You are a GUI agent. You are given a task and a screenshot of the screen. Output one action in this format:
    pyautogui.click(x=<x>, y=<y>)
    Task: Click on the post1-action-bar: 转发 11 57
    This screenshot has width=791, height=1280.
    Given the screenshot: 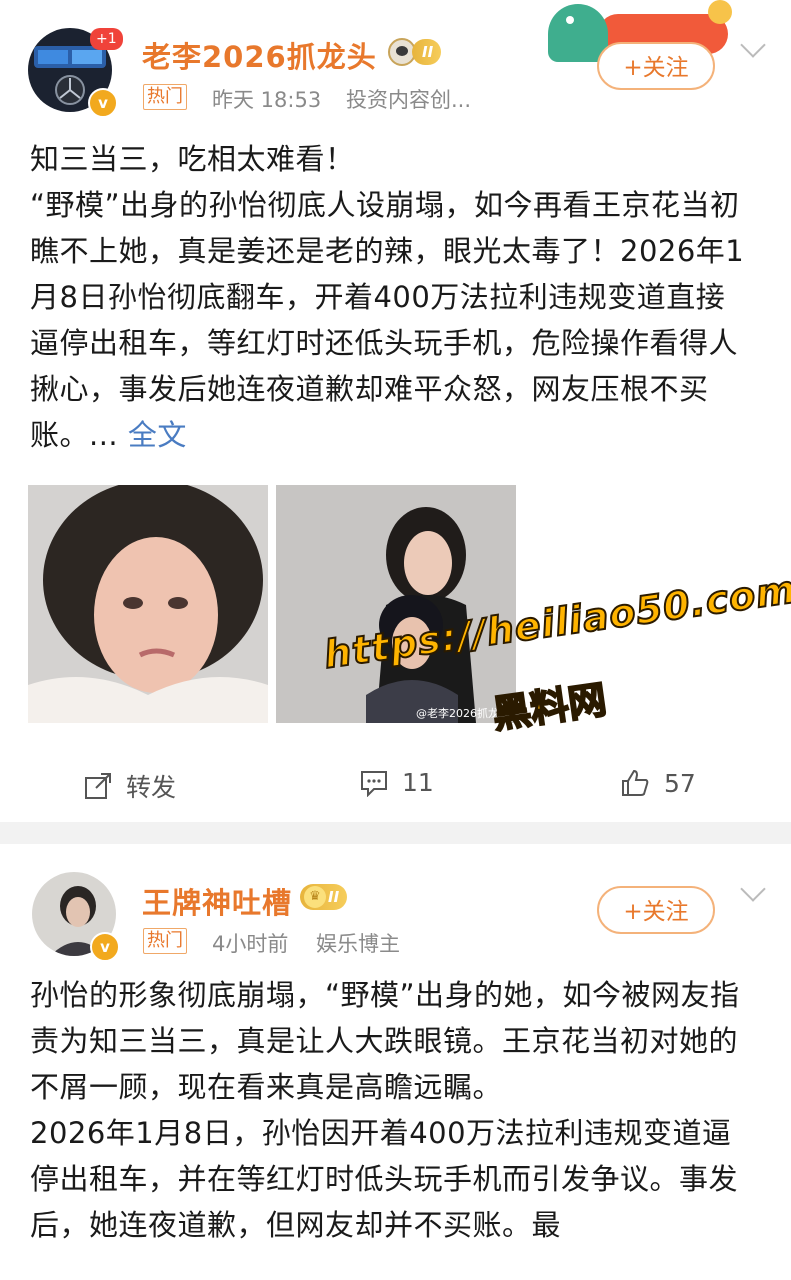 What is the action you would take?
    pyautogui.click(x=395, y=785)
    